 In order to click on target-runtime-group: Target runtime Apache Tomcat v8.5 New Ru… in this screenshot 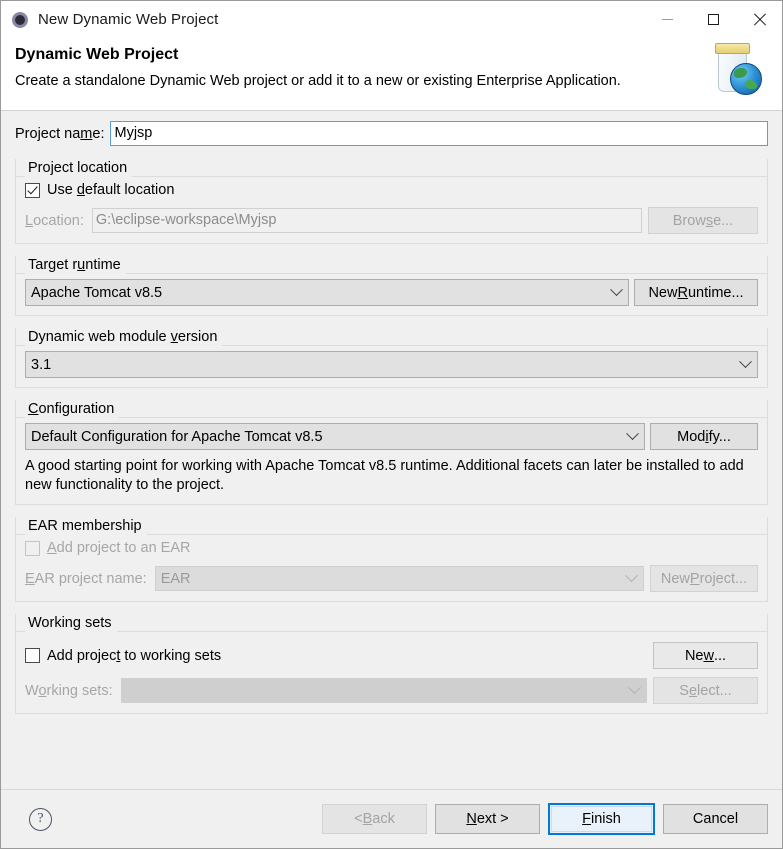, I will do `click(391, 286)`.